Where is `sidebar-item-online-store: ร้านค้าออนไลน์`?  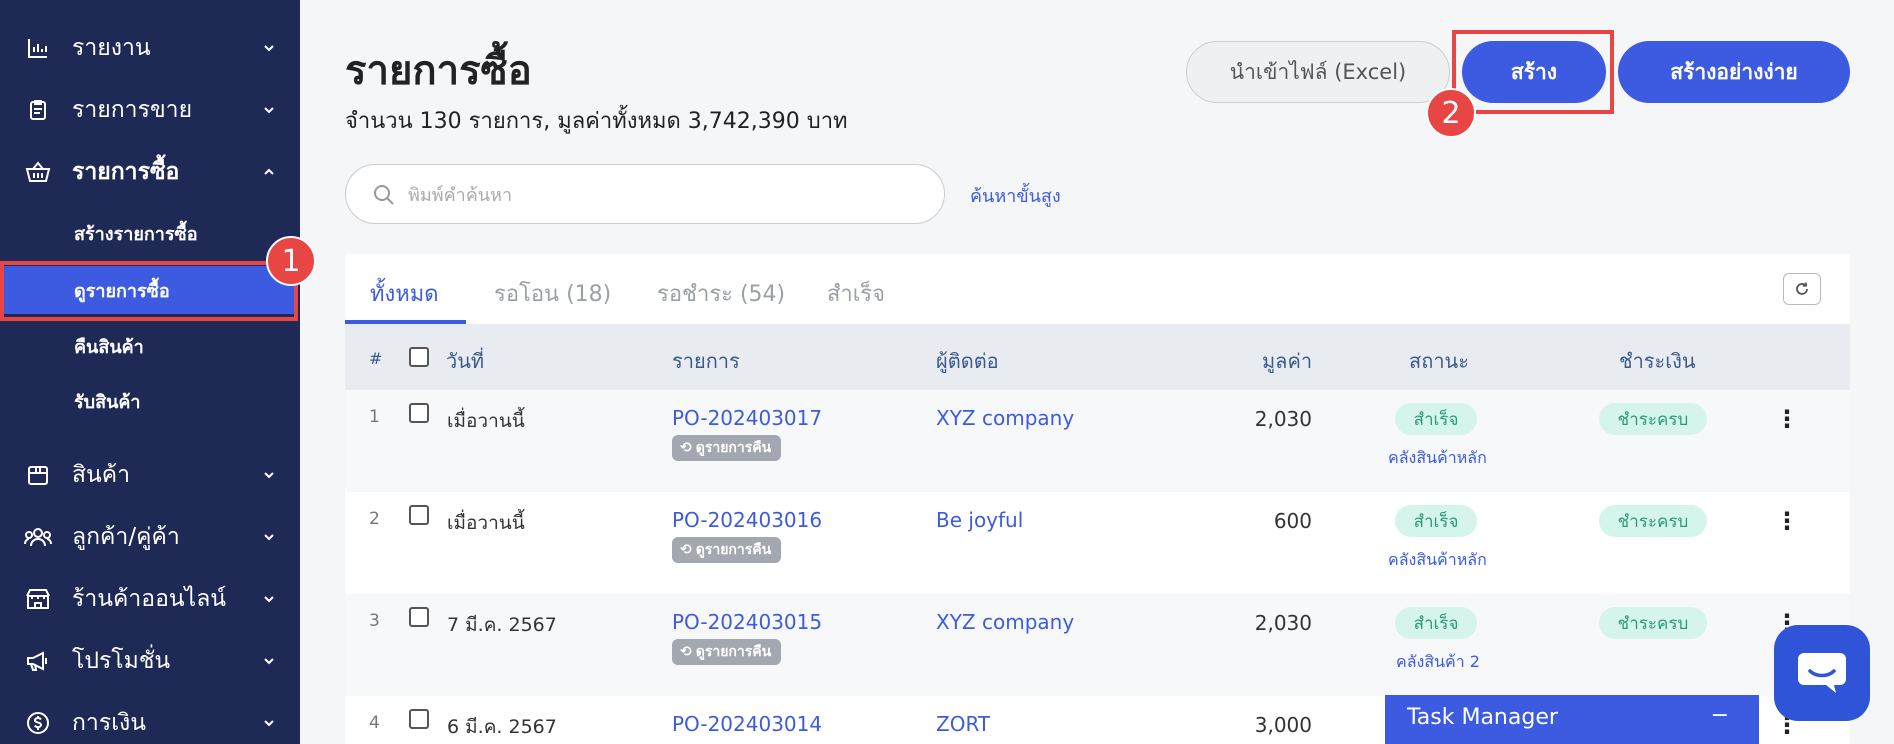
sidebar-item-online-store: ร้านค้าออนไลน์ is located at coordinates (150, 599).